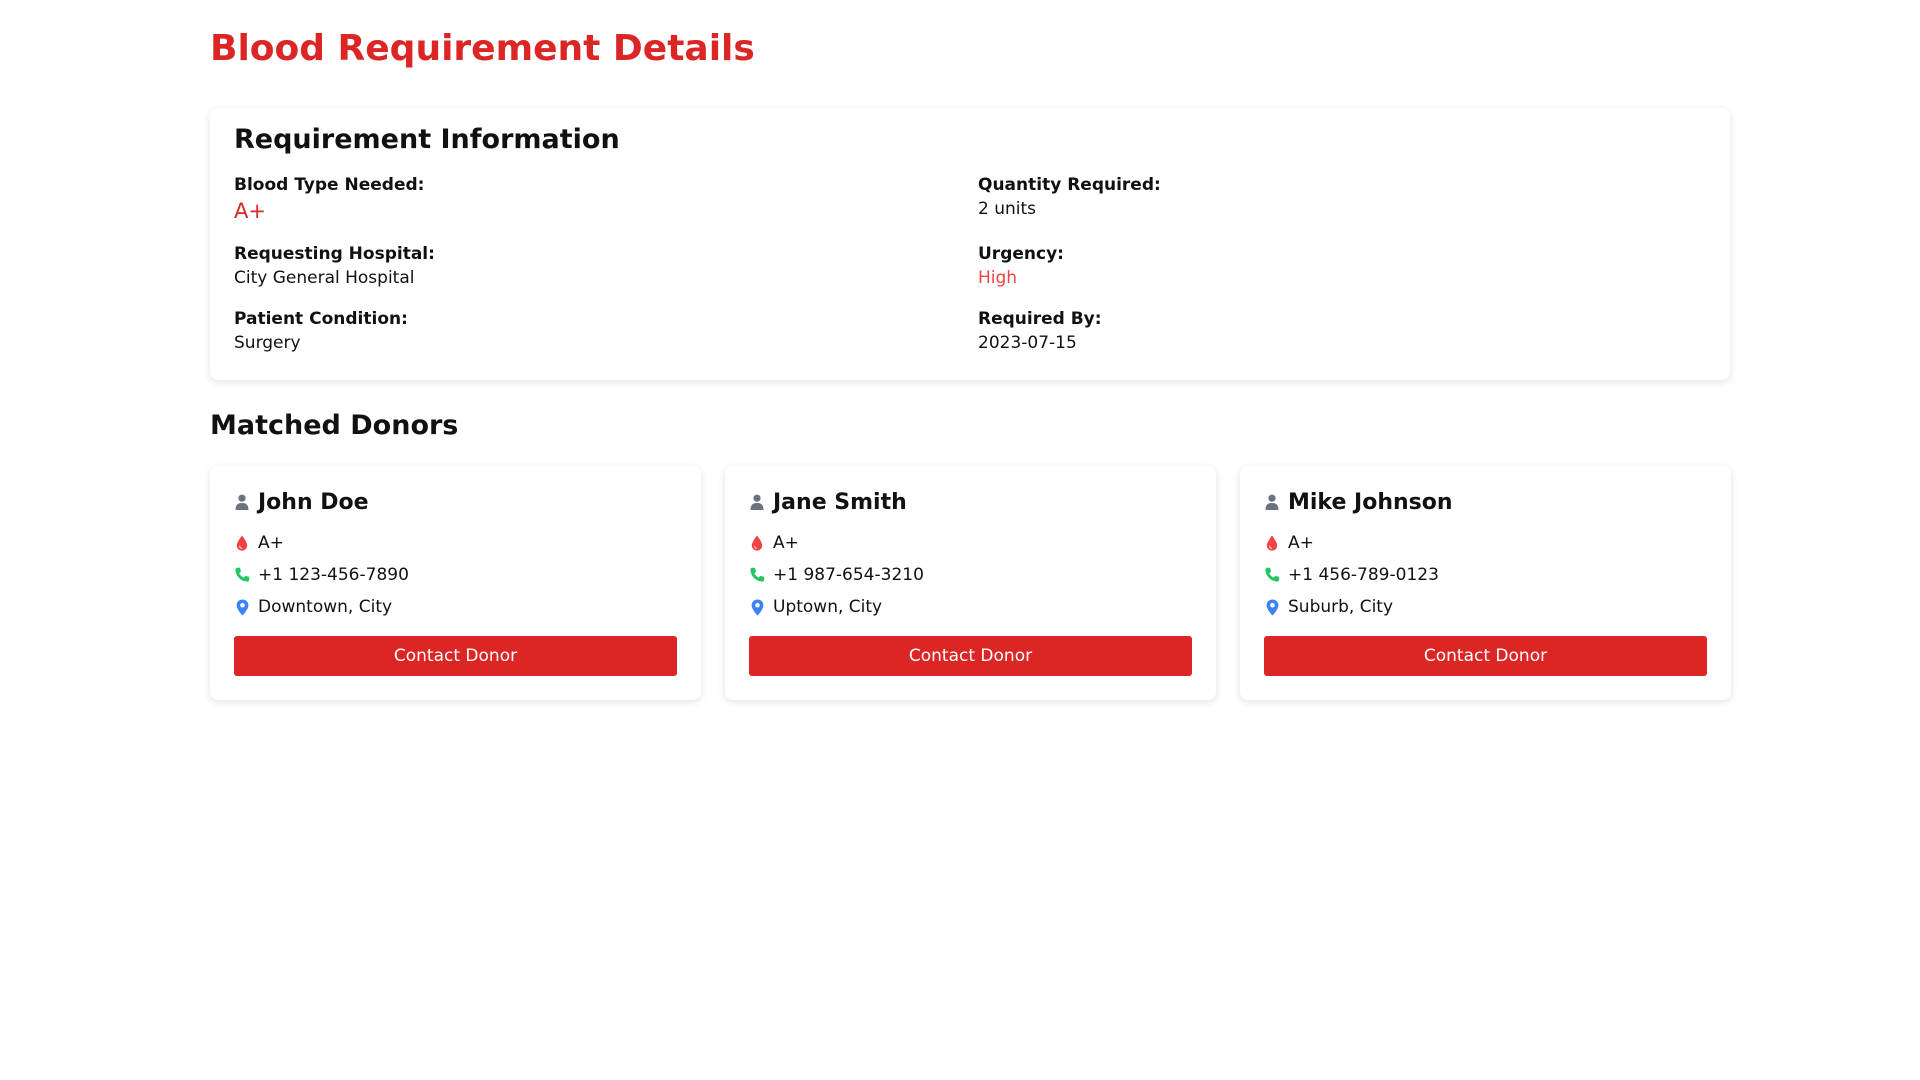 This screenshot has width=1920, height=1080. I want to click on donor-phone: +1 456-789-0123, so click(1363, 575).